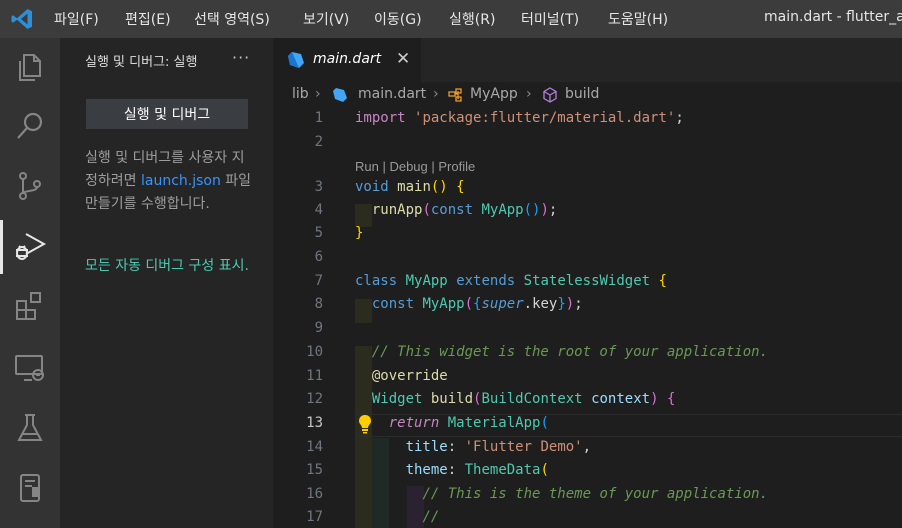 Image resolution: width=902 pixels, height=528 pixels. Describe the element at coordinates (582, 94) in the screenshot. I see `breadcrumb-build: build` at that location.